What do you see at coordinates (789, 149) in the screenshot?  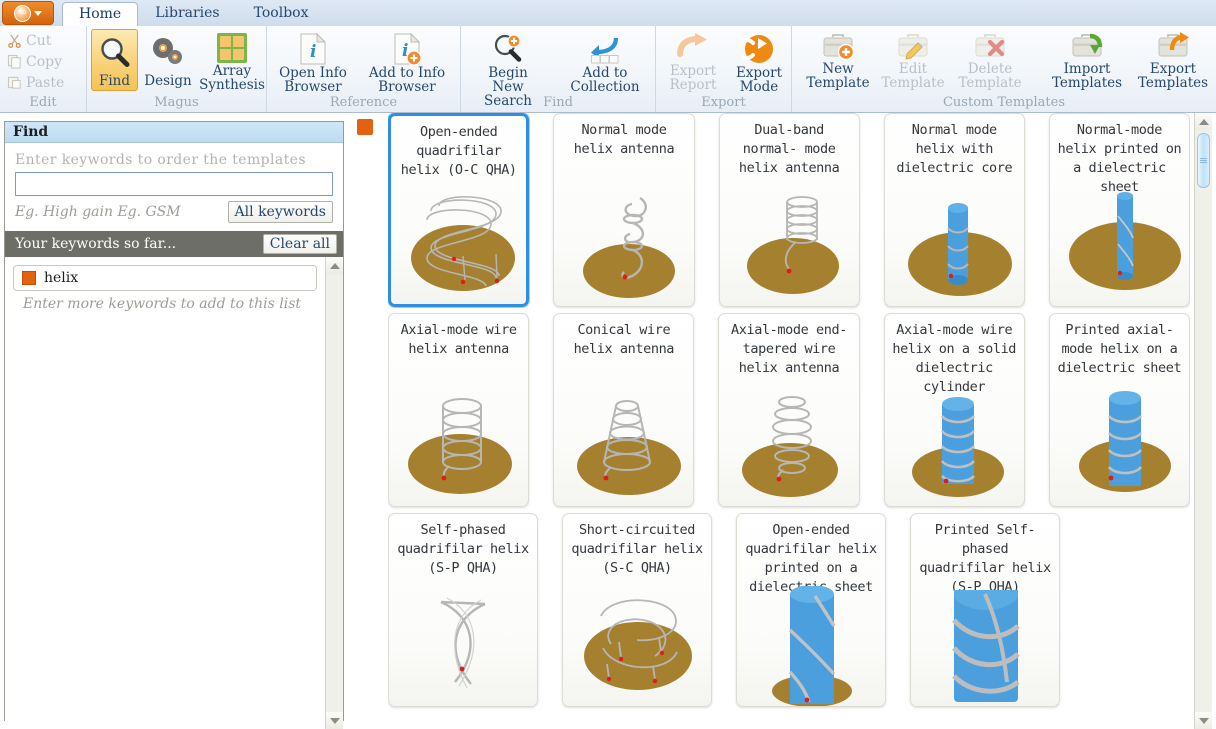 I see `template-title: Dual-band normal- mode helix antenna` at bounding box center [789, 149].